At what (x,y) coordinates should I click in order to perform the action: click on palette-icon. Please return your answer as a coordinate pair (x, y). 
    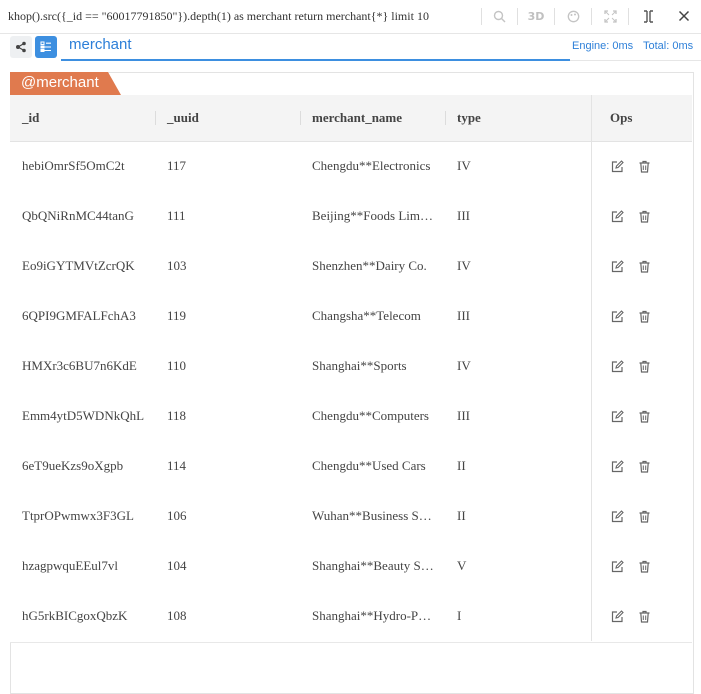
    Looking at the image, I should click on (573, 16).